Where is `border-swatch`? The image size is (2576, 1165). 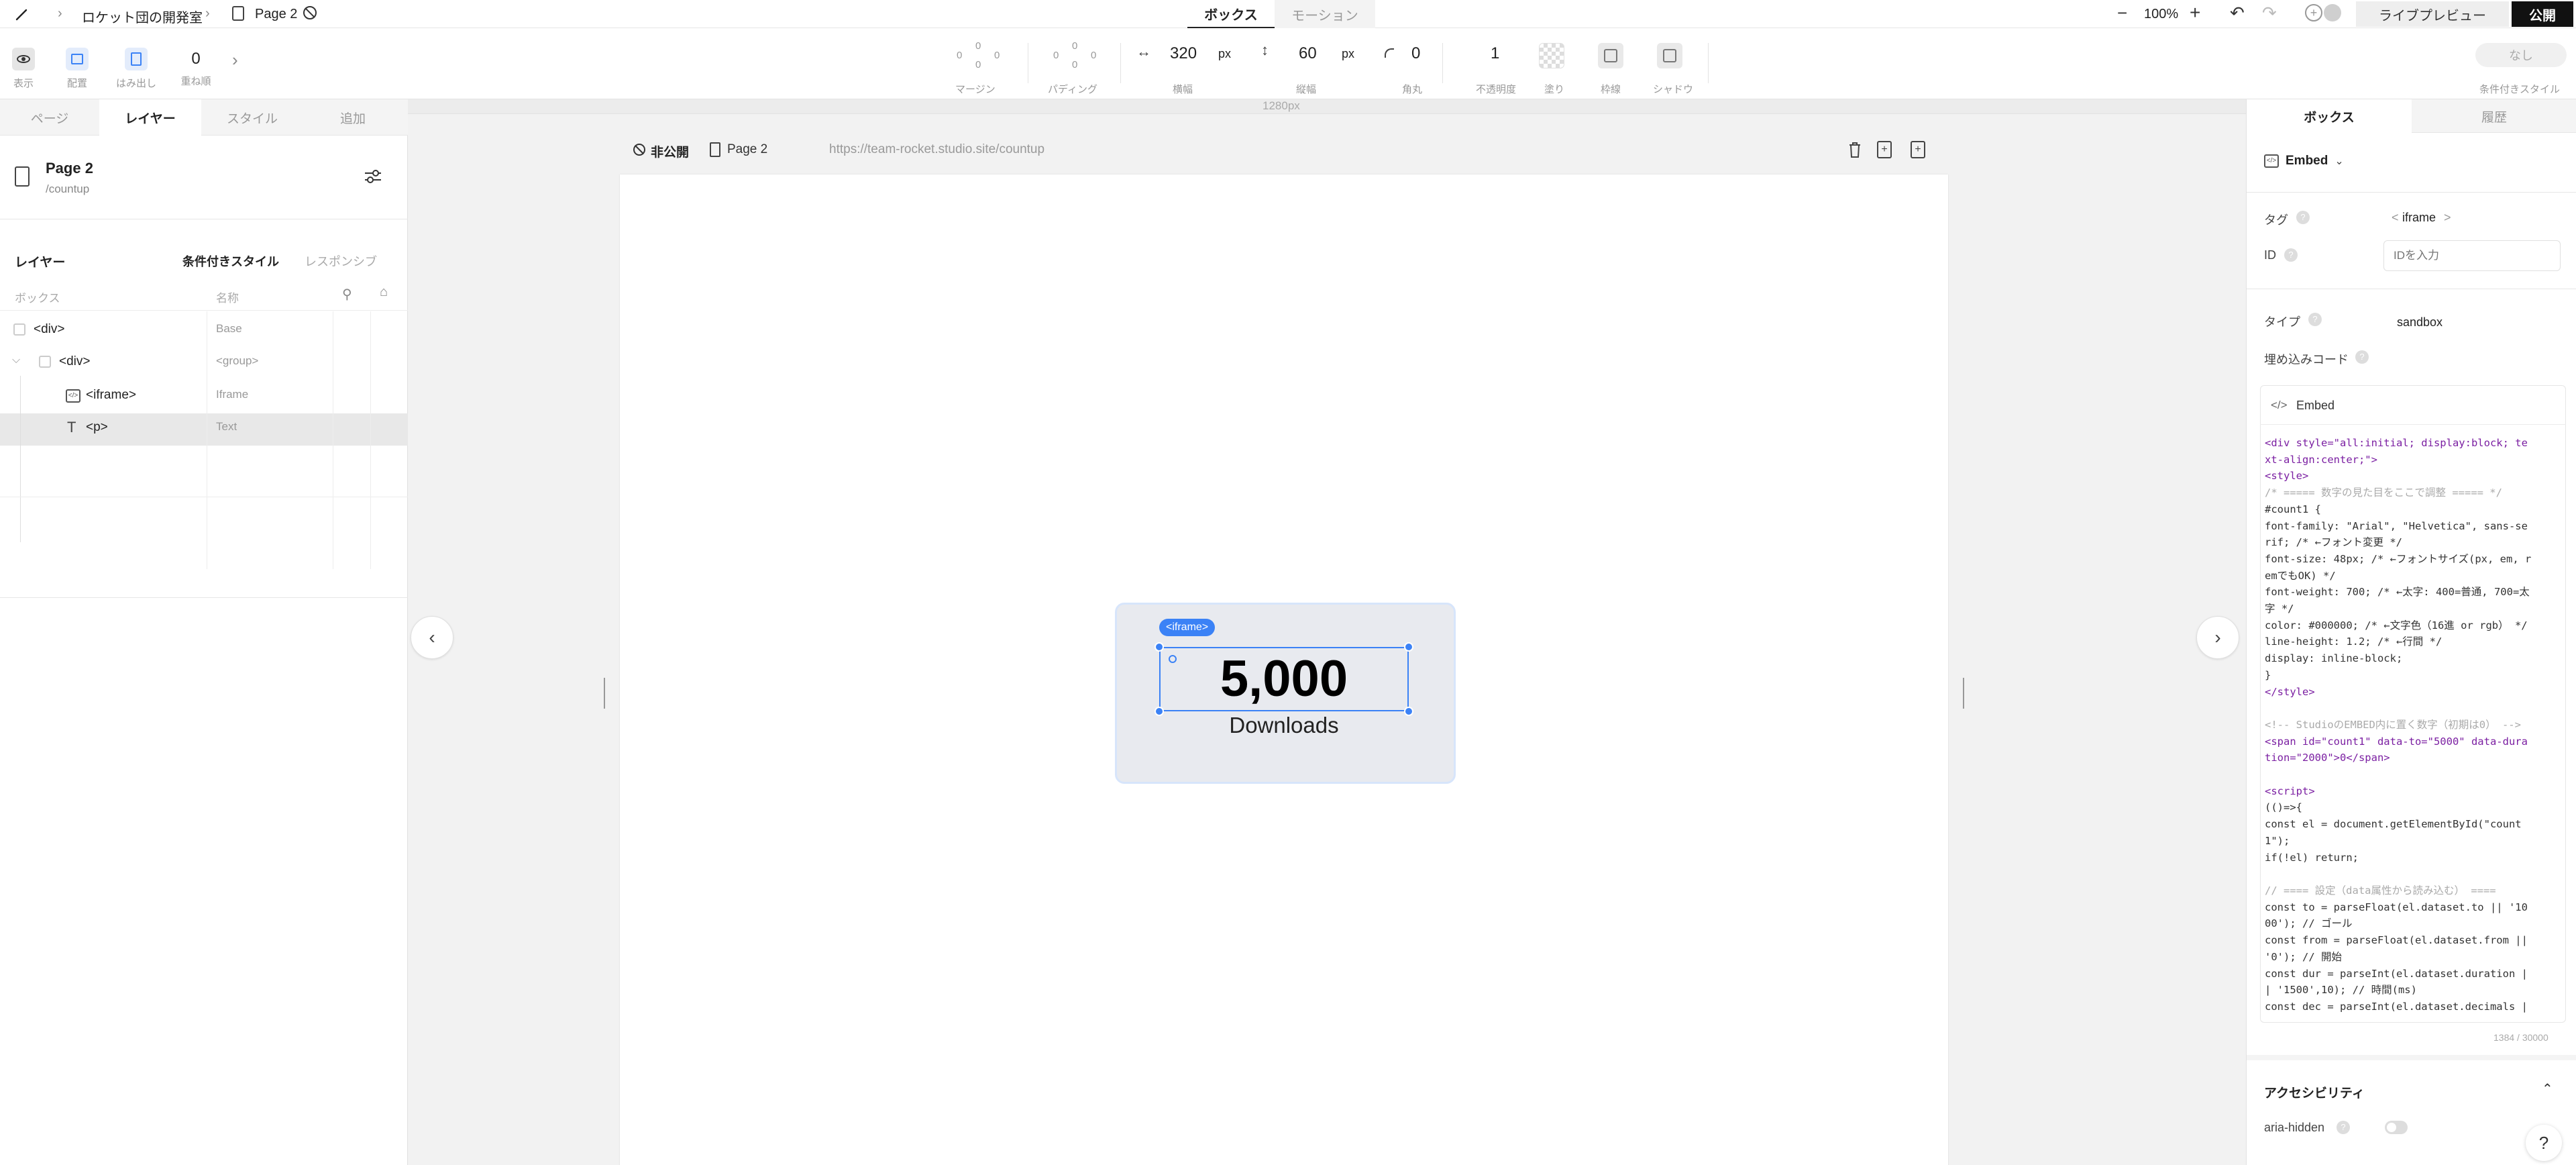 border-swatch is located at coordinates (1610, 55).